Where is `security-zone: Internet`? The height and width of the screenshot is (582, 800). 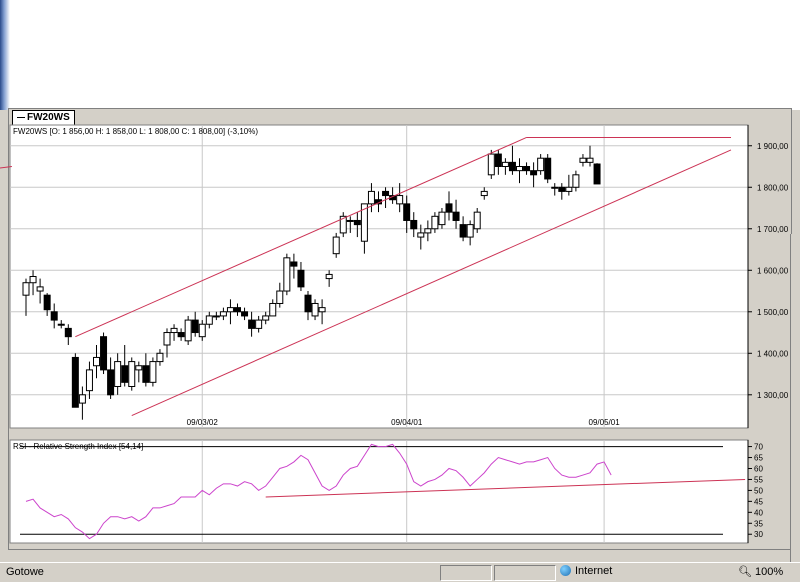
security-zone: Internet is located at coordinates (586, 571).